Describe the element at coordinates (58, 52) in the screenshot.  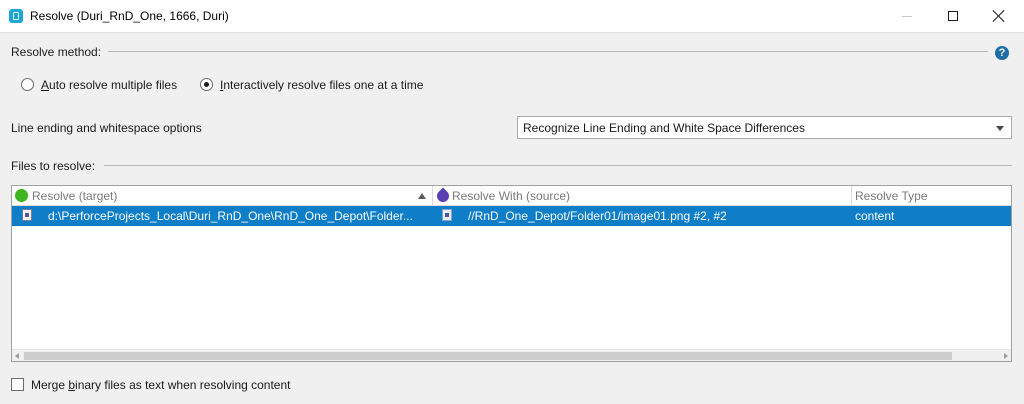
I see `resolve-method-label: Resolve method:` at that location.